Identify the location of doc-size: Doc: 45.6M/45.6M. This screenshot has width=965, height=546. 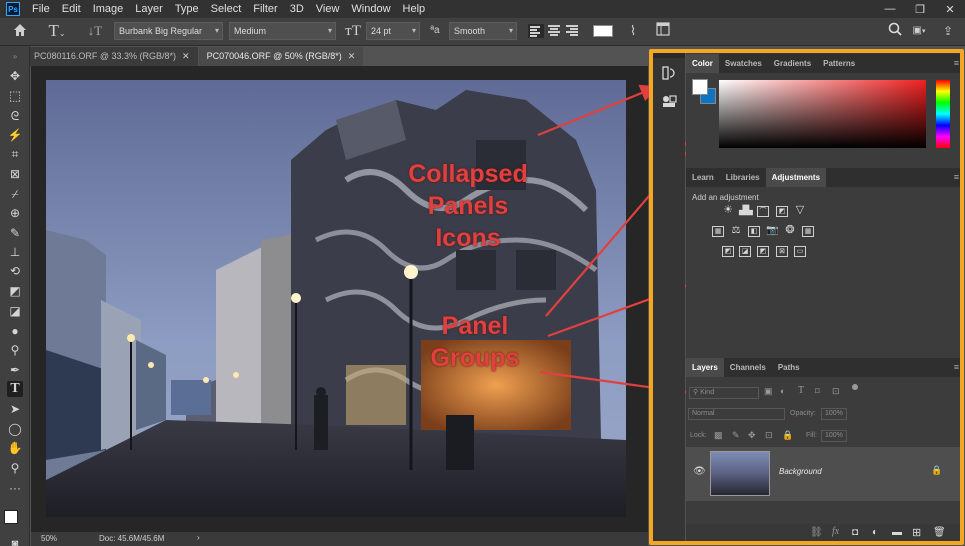
(132, 538).